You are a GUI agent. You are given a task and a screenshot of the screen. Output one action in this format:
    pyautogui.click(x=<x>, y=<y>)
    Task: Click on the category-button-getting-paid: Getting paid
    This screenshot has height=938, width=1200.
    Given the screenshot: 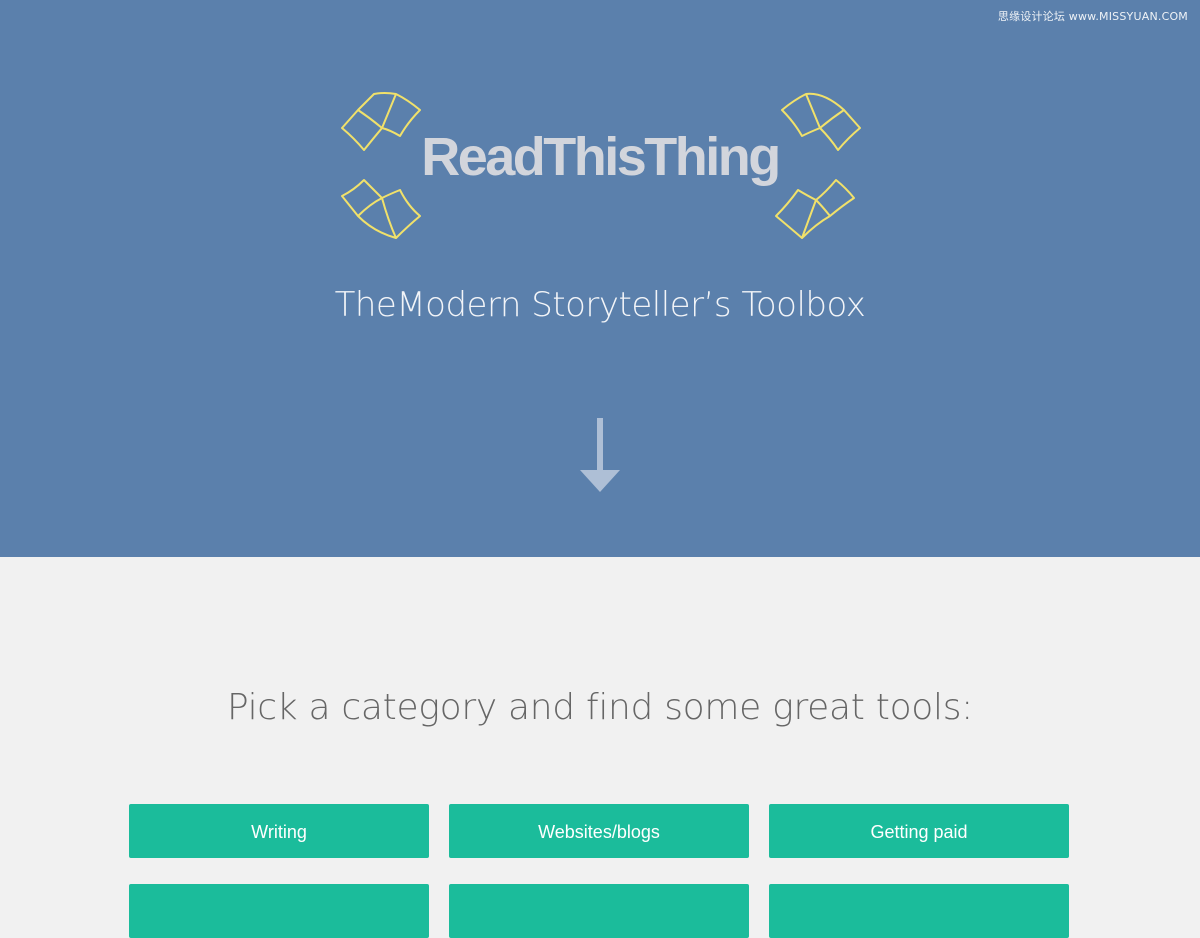 What is the action you would take?
    pyautogui.click(x=919, y=831)
    